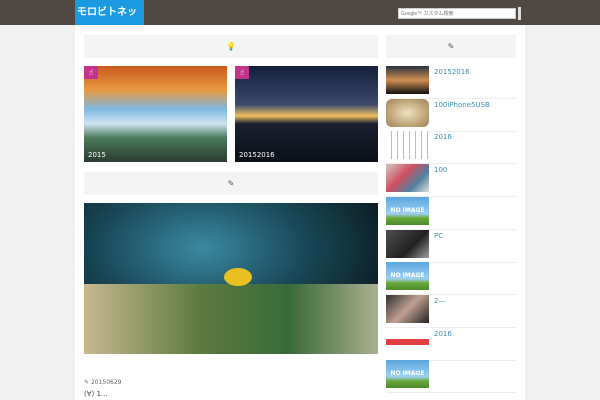  Describe the element at coordinates (457, 13) in the screenshot. I see `search-input` at that location.